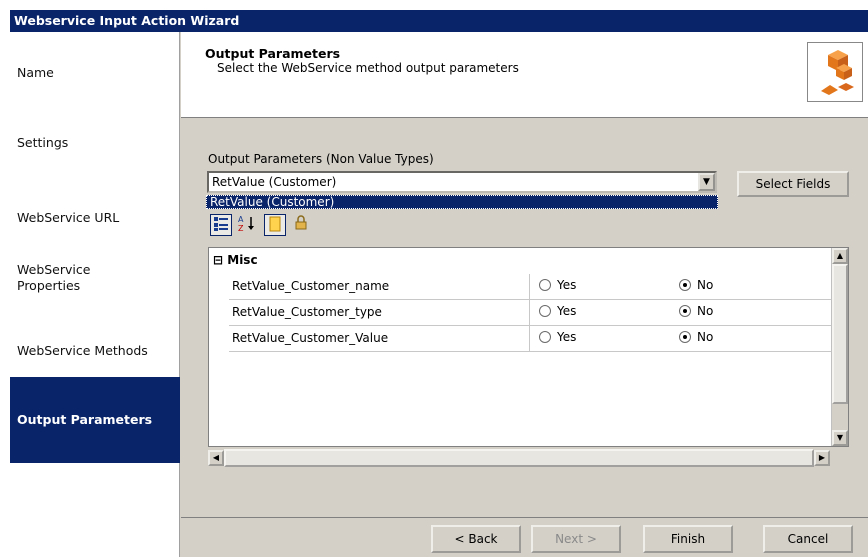 Image resolution: width=868 pixels, height=557 pixels. What do you see at coordinates (95, 351) in the screenshot?
I see `step-webservice-methods: WebService Methods` at bounding box center [95, 351].